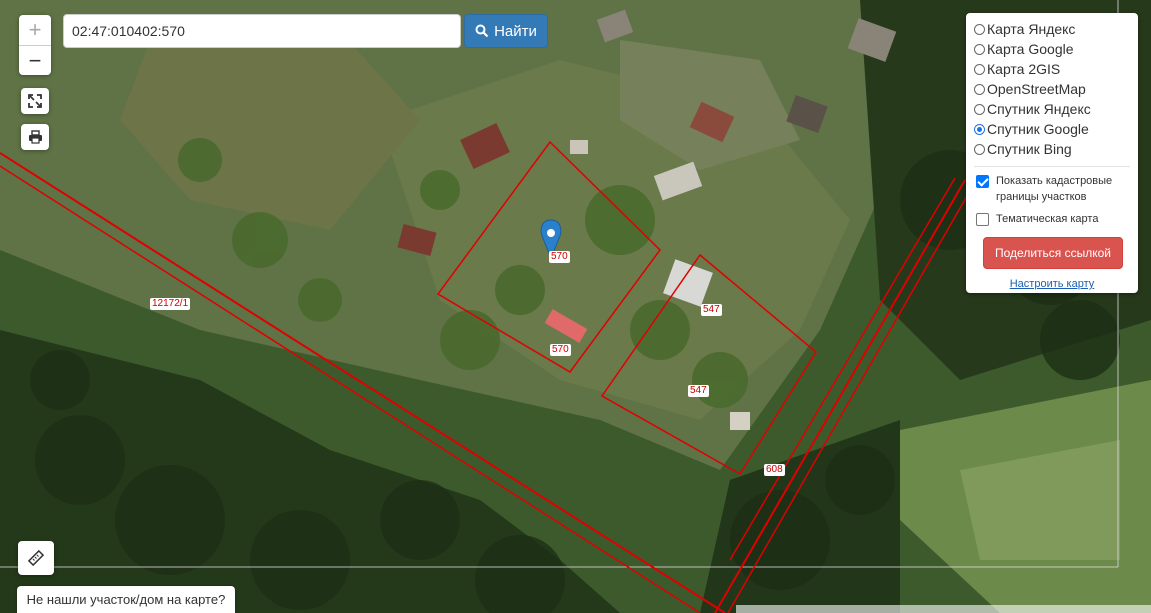  I want to click on parcel-label: 608, so click(774, 470).